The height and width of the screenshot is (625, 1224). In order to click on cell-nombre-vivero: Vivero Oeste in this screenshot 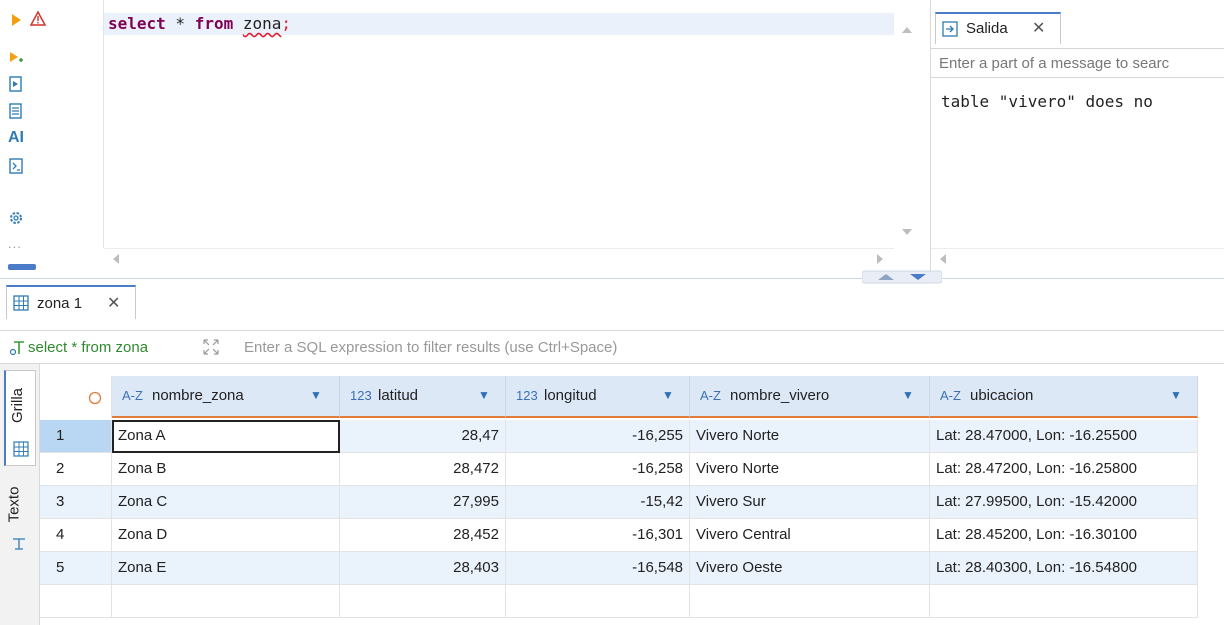, I will do `click(810, 568)`.